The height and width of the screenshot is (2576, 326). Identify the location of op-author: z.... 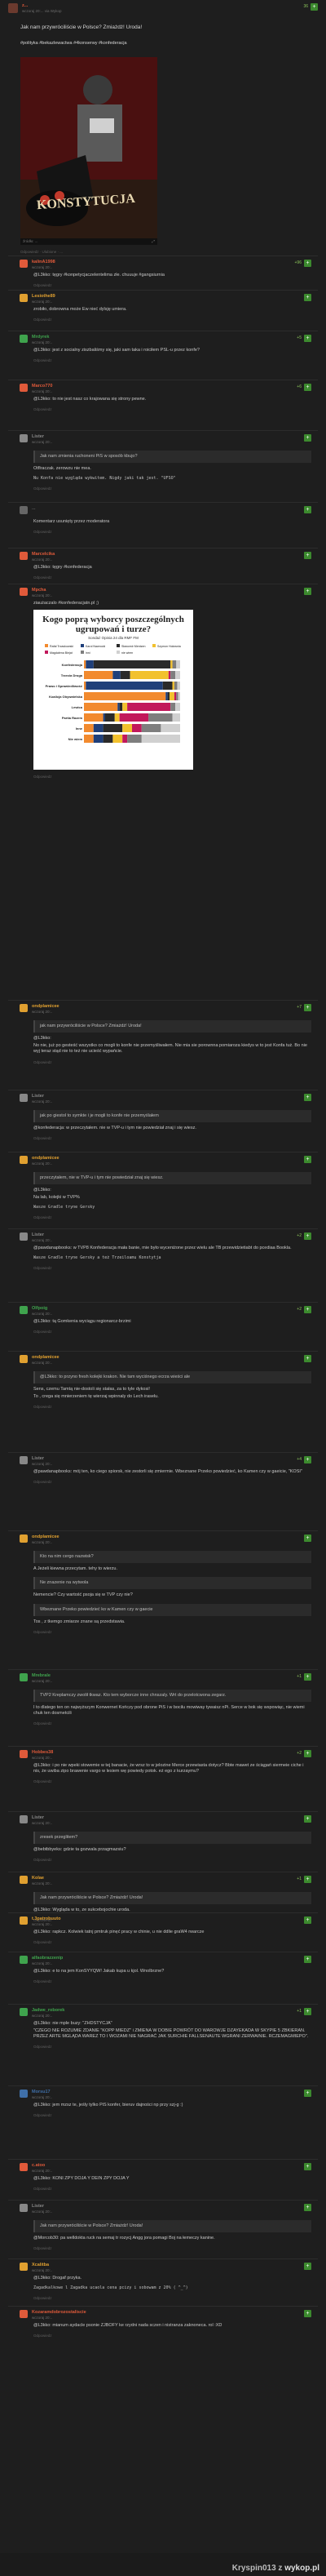
(41, 6).